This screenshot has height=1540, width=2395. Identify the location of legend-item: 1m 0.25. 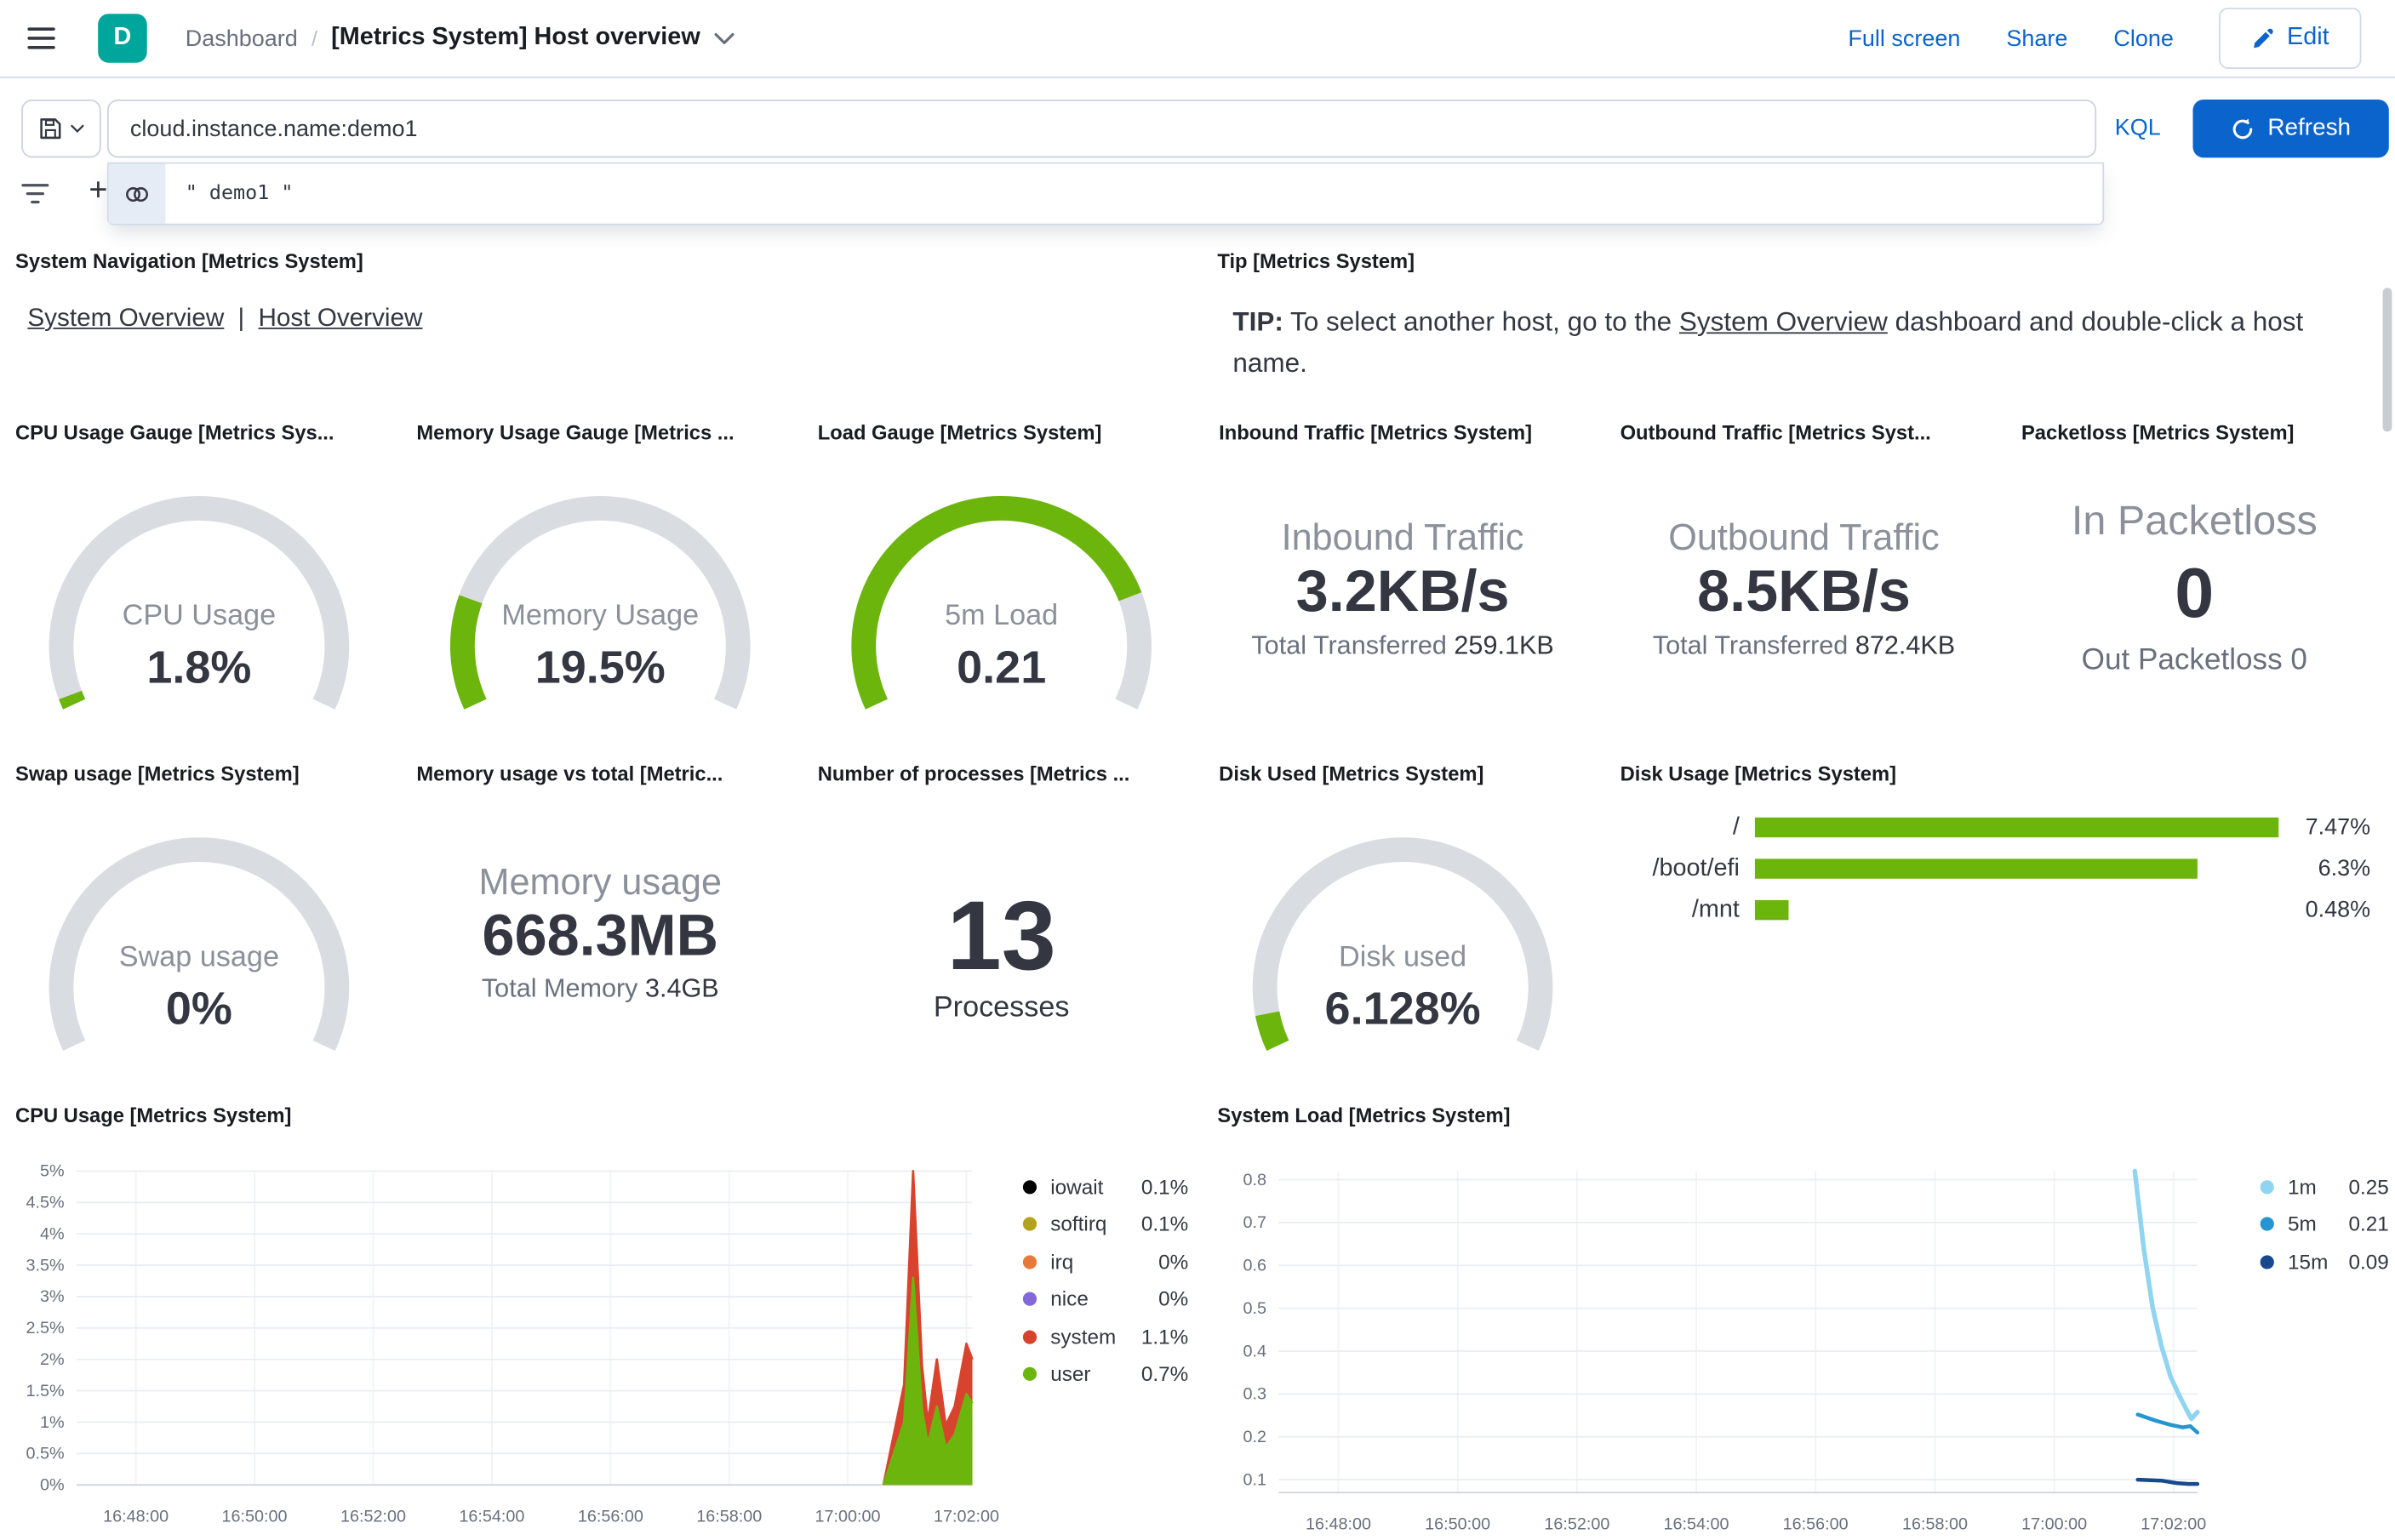
(2324, 1186).